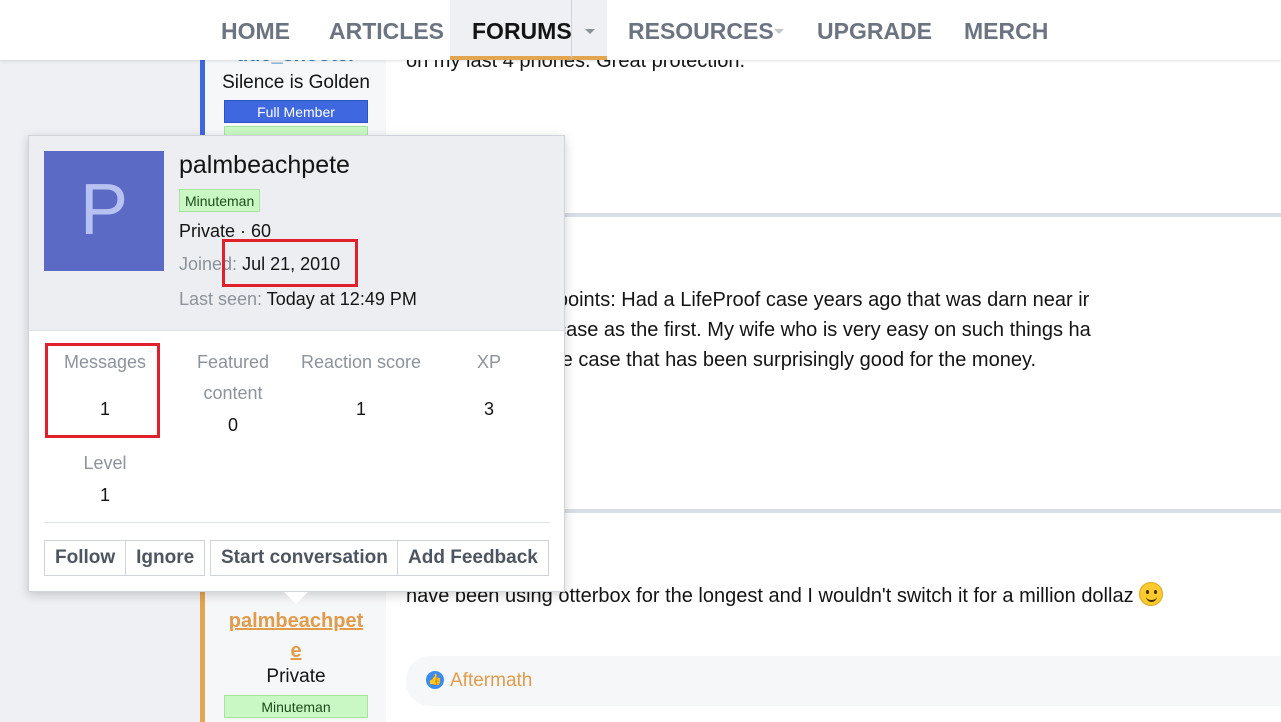 The width and height of the screenshot is (1281, 722). What do you see at coordinates (491, 681) in the screenshot?
I see `reaction-user-link: Aftermath` at bounding box center [491, 681].